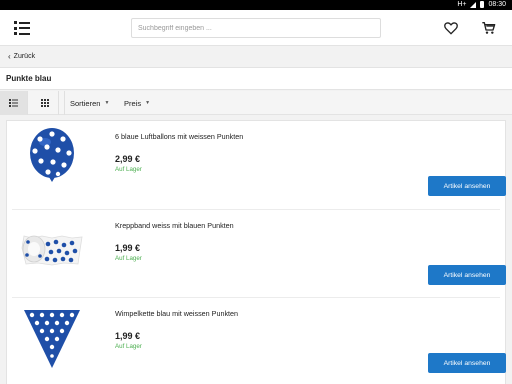 The width and height of the screenshot is (512, 384). Describe the element at coordinates (256, 79) in the screenshot. I see `page-title: Punkte blau` at that location.